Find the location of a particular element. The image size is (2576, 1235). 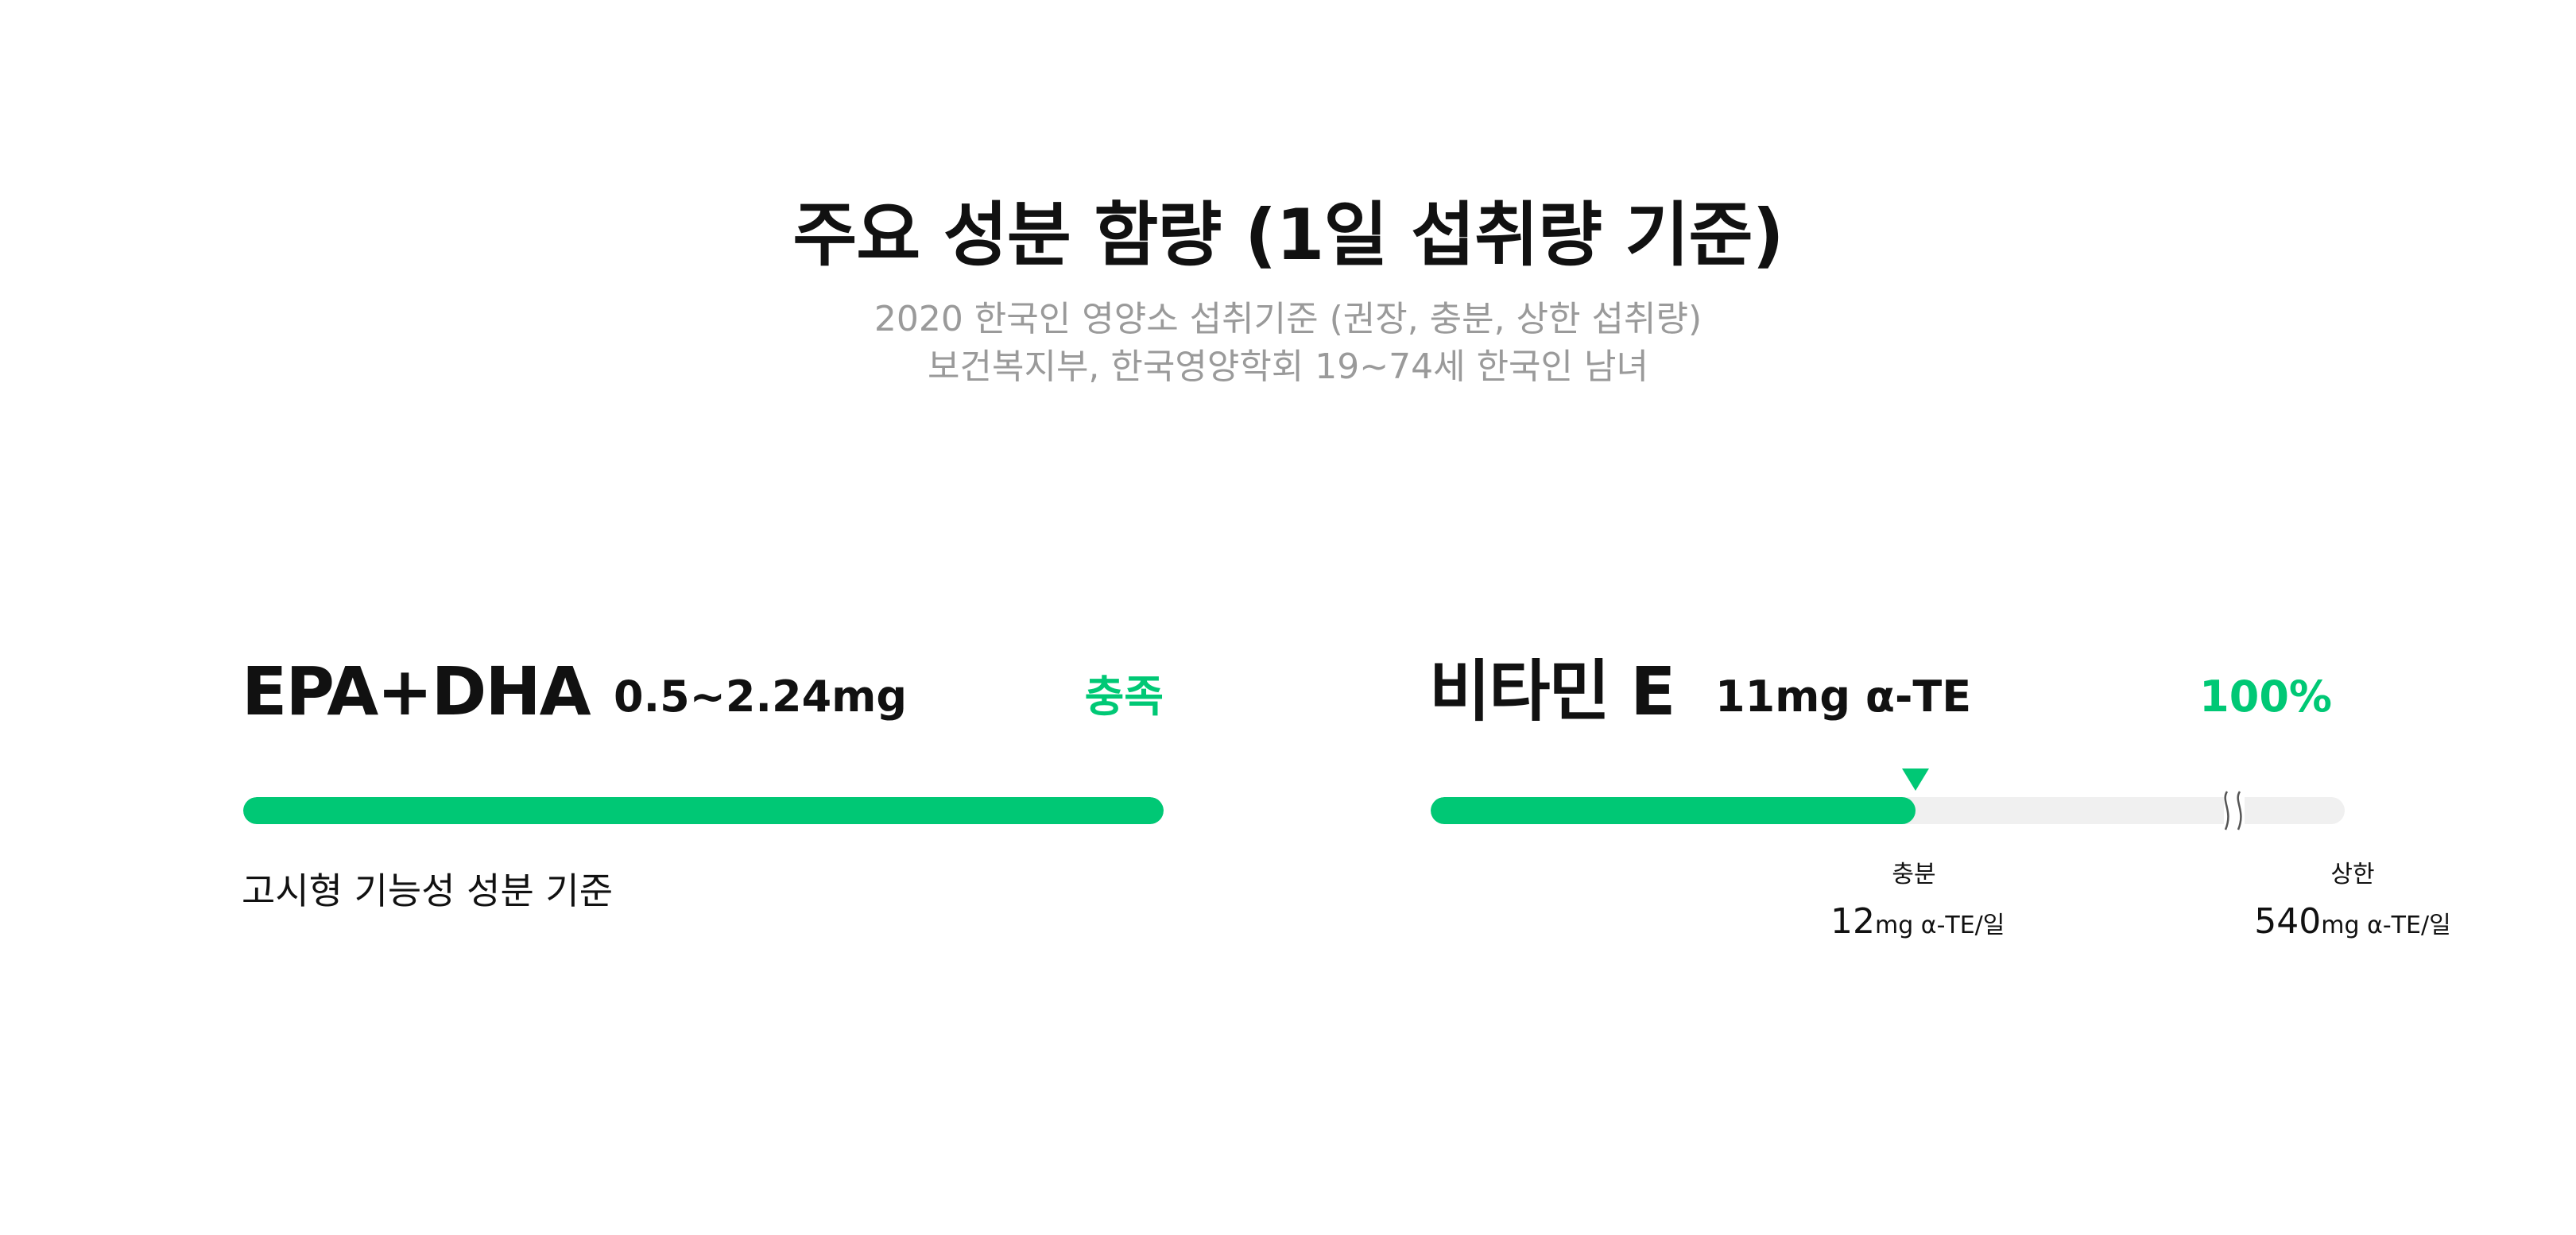

scale-break-icon is located at coordinates (2234, 810).